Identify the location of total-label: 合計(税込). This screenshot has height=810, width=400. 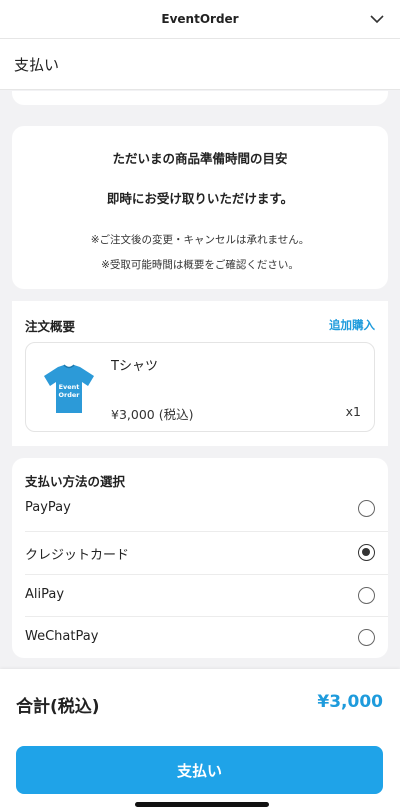
(58, 707).